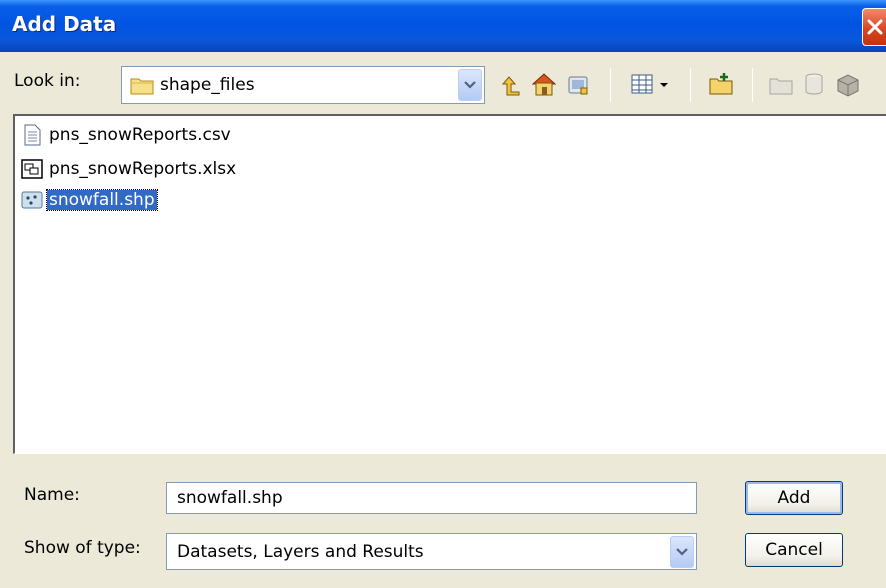 The width and height of the screenshot is (886, 588). Describe the element at coordinates (544, 84) in the screenshot. I see `home-icon` at that location.